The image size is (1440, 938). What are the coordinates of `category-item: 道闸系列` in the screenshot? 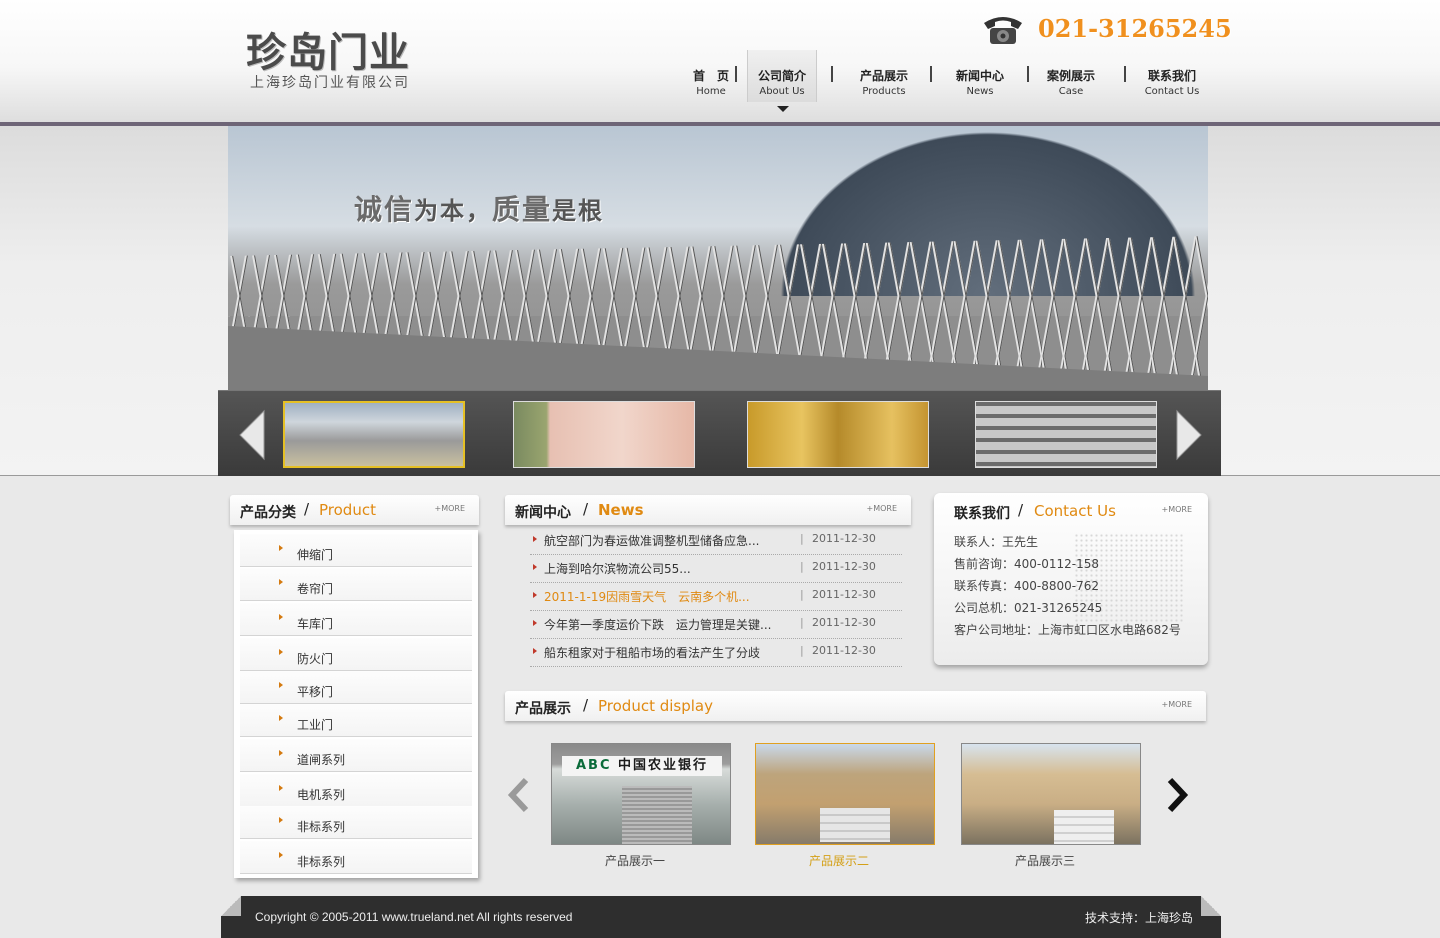 It's located at (356, 755).